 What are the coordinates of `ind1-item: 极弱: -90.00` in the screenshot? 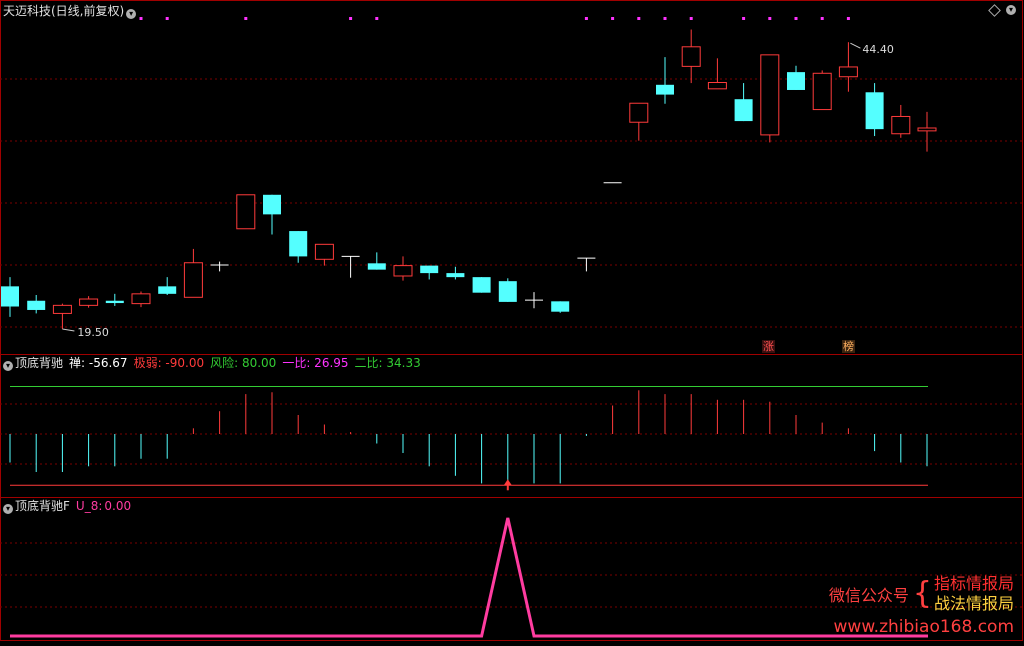 It's located at (169, 363).